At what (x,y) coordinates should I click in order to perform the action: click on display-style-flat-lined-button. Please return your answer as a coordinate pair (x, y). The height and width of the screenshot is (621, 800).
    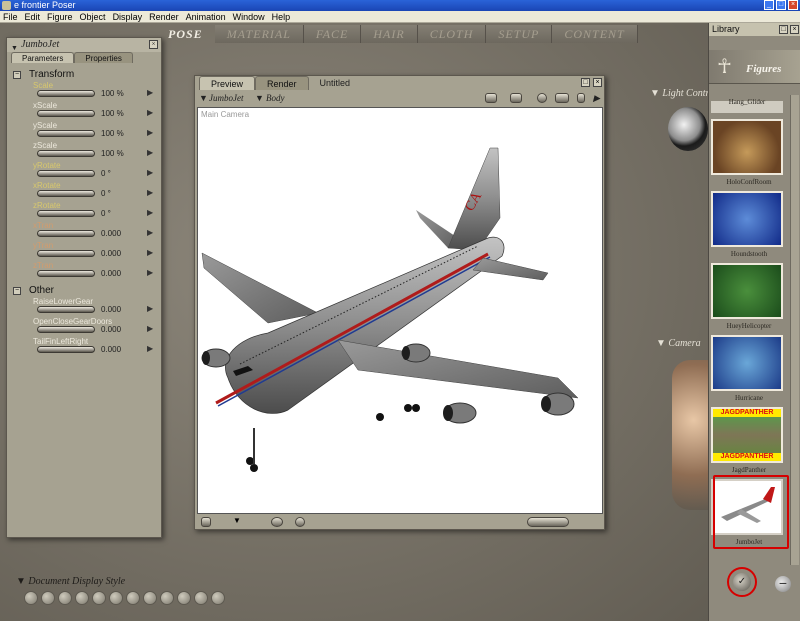
    Looking at the image, I should click on (133, 598).